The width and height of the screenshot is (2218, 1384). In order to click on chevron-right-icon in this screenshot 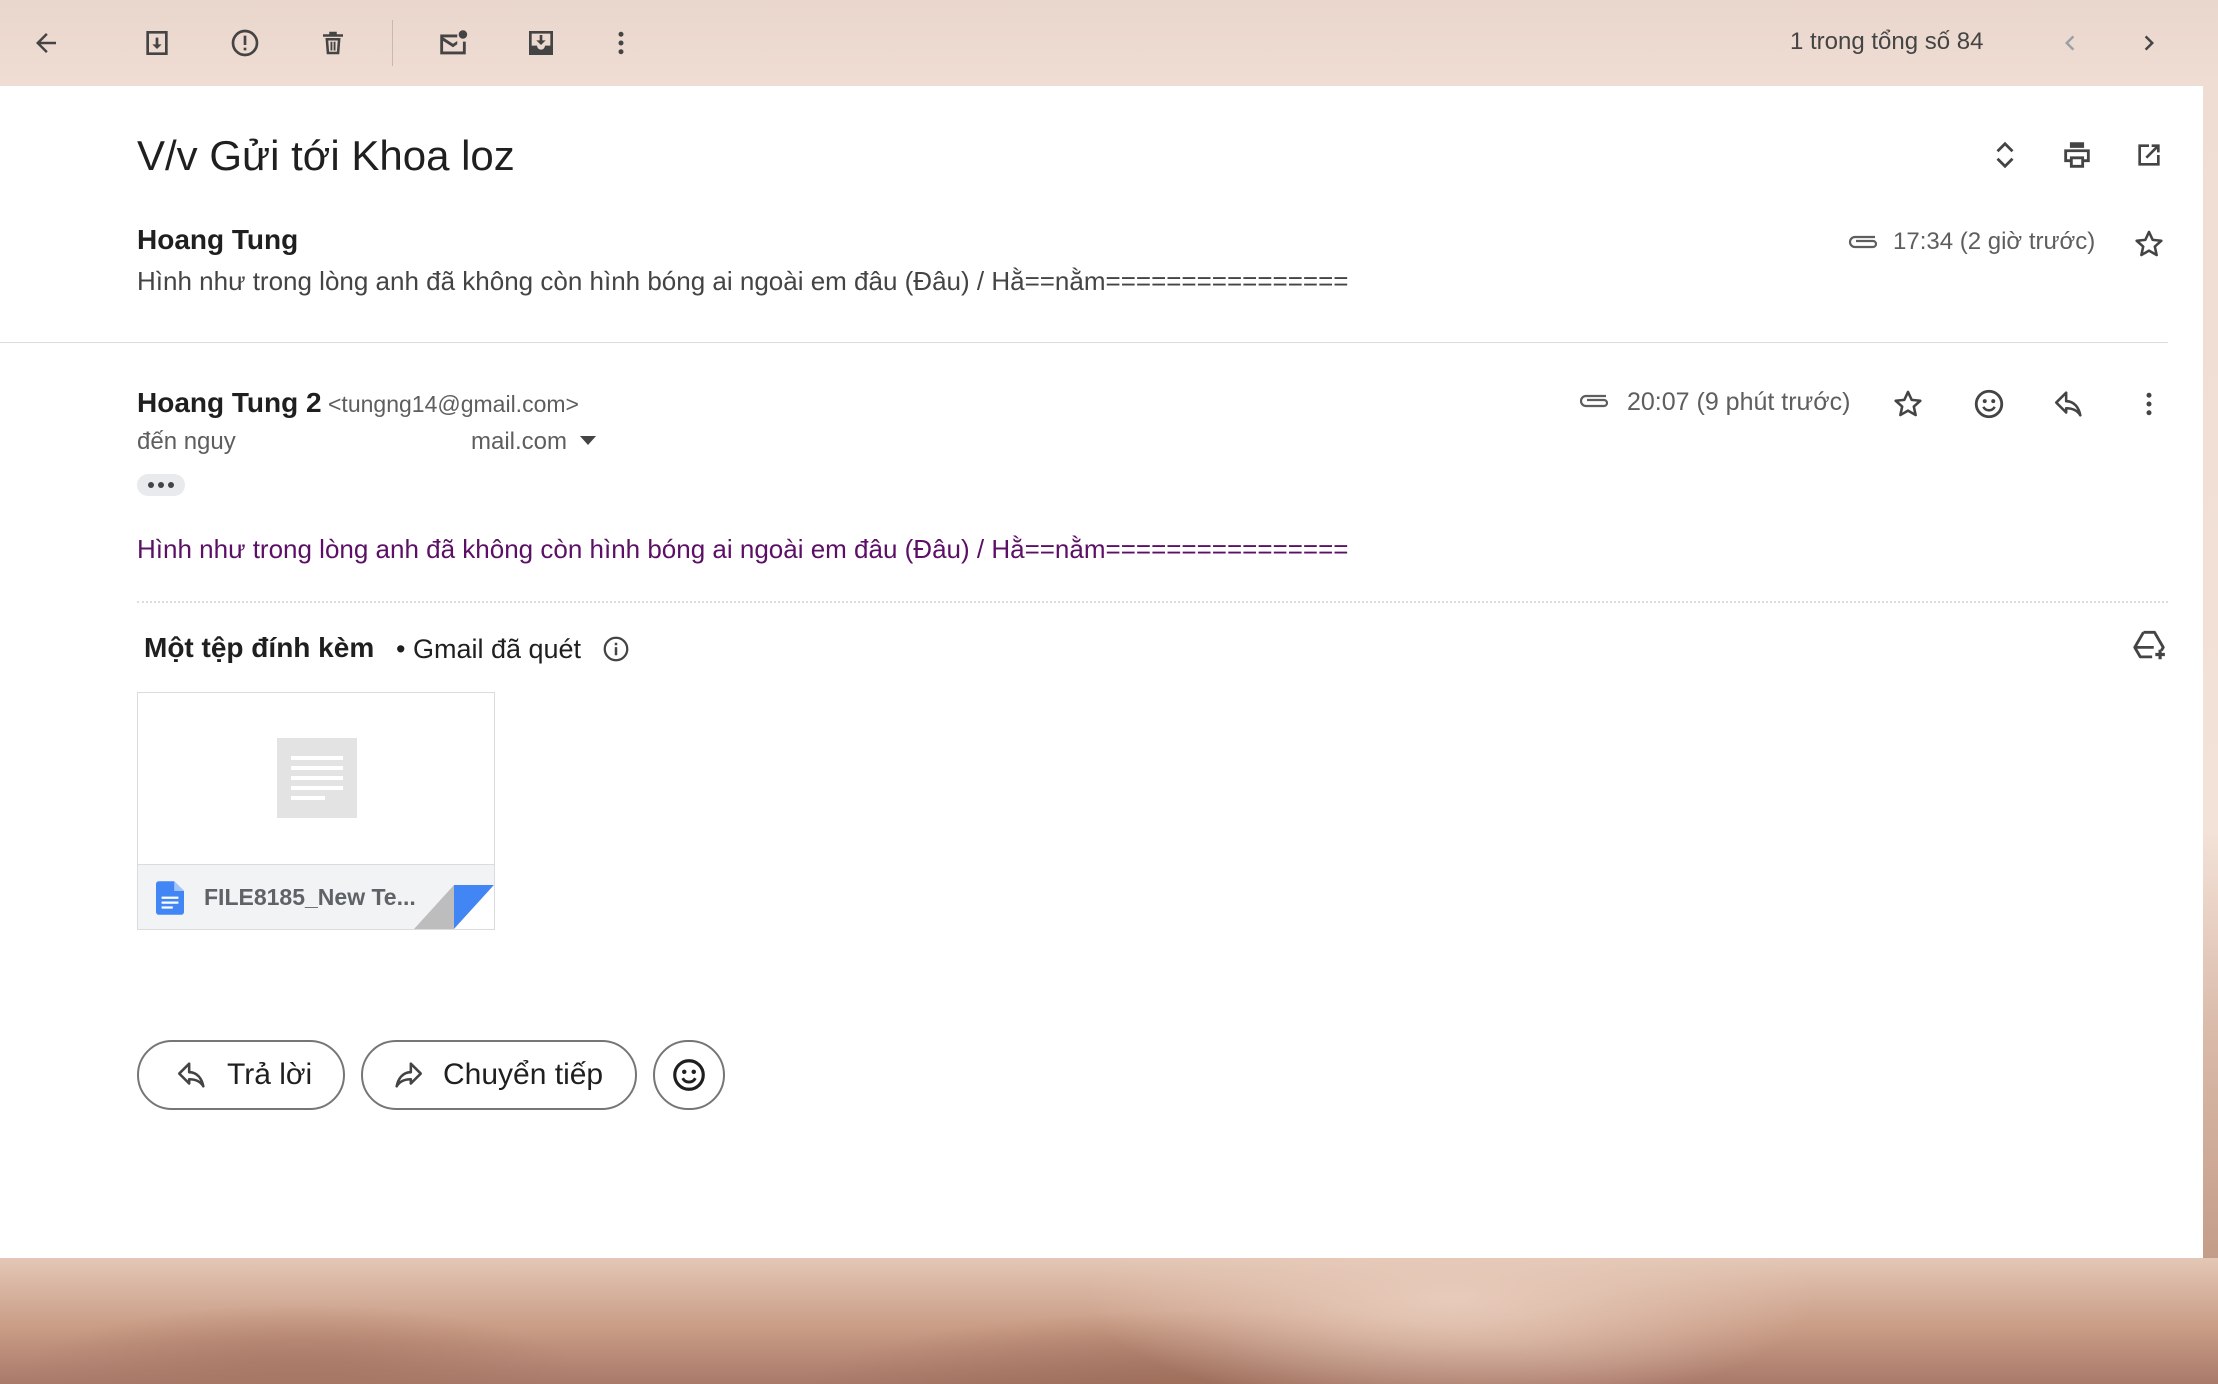, I will do `click(2149, 43)`.